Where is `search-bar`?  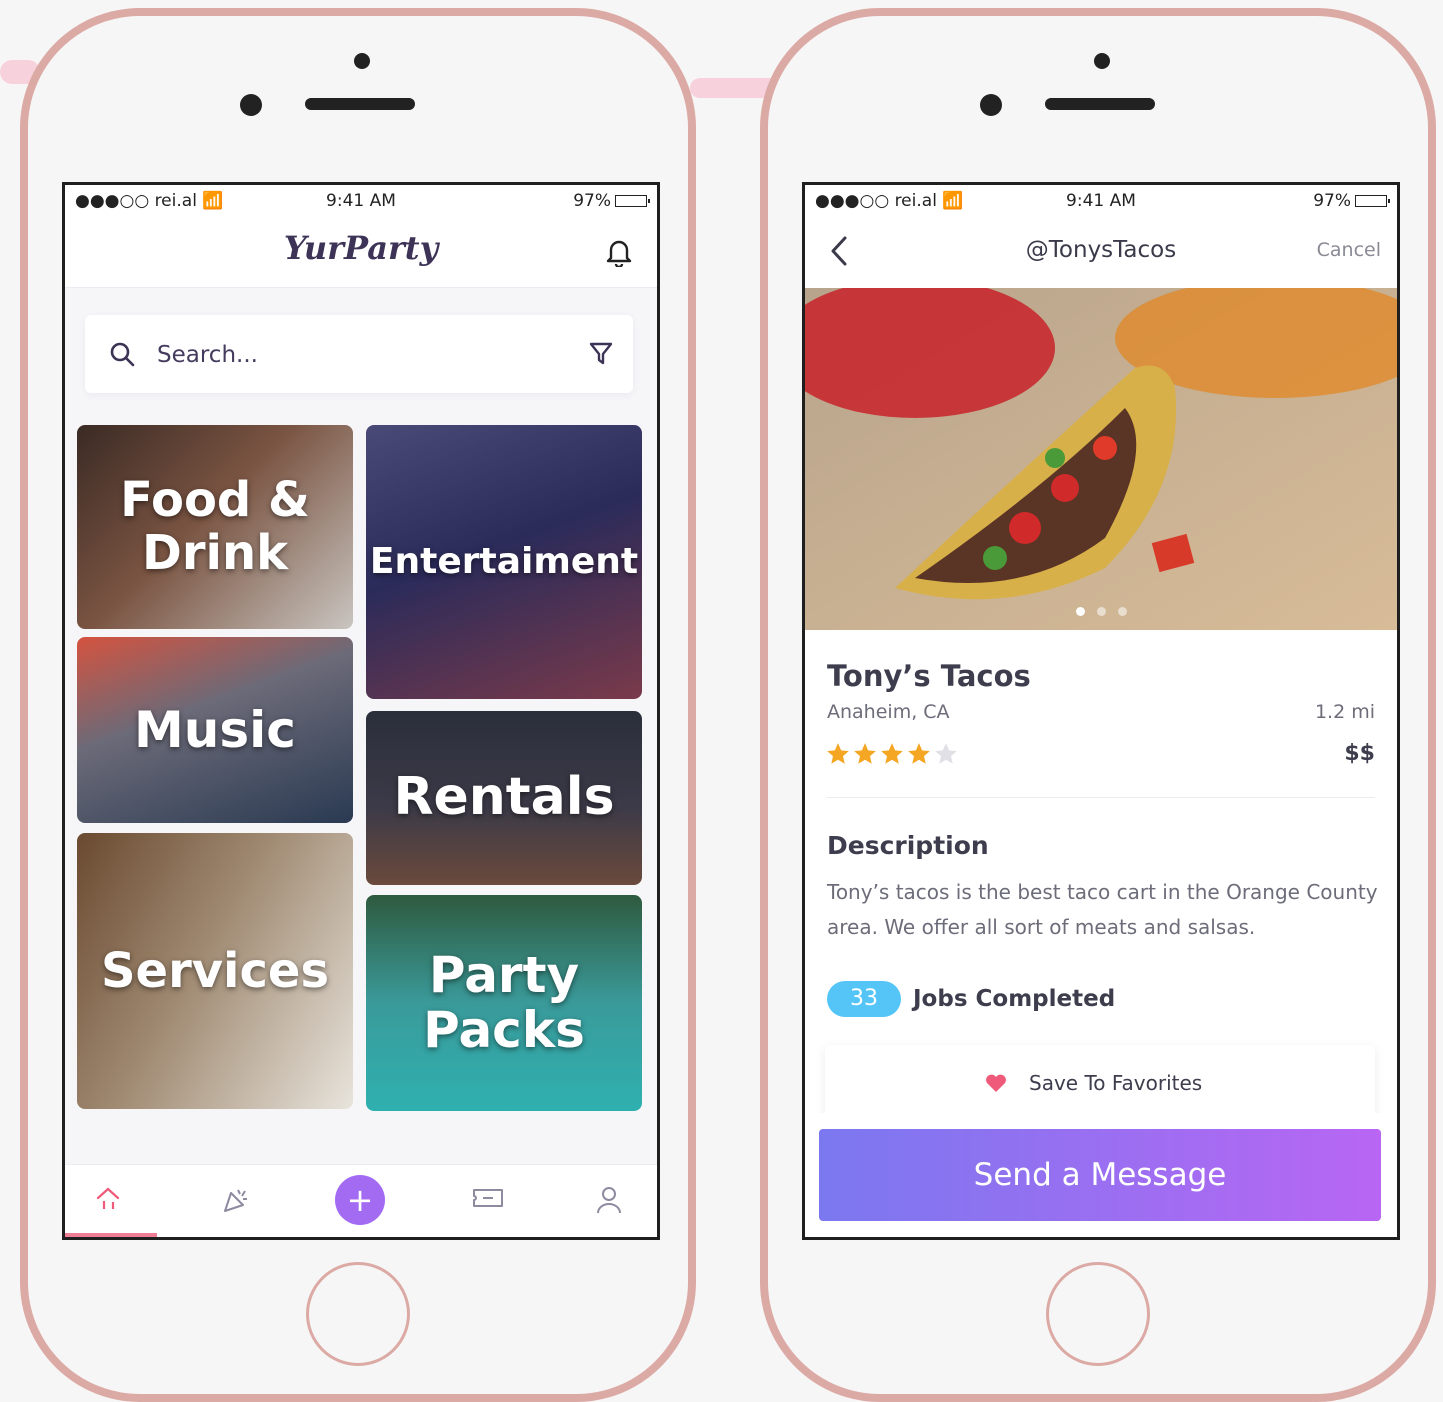
search-bar is located at coordinates (359, 354).